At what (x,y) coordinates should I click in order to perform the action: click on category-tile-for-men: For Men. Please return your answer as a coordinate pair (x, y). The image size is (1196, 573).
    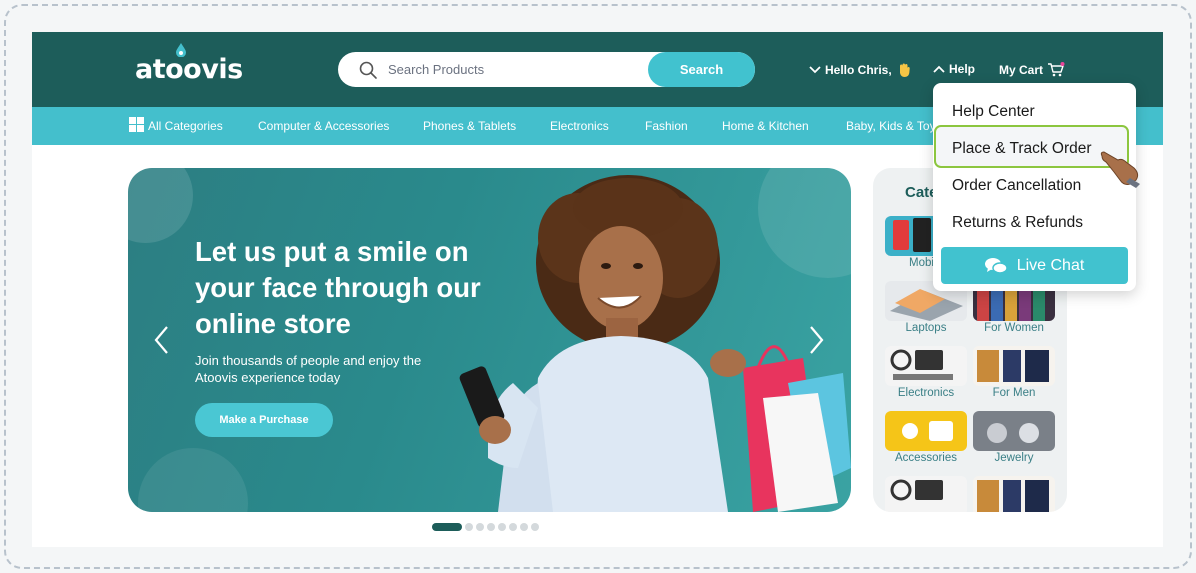
    Looking at the image, I should click on (1014, 373).